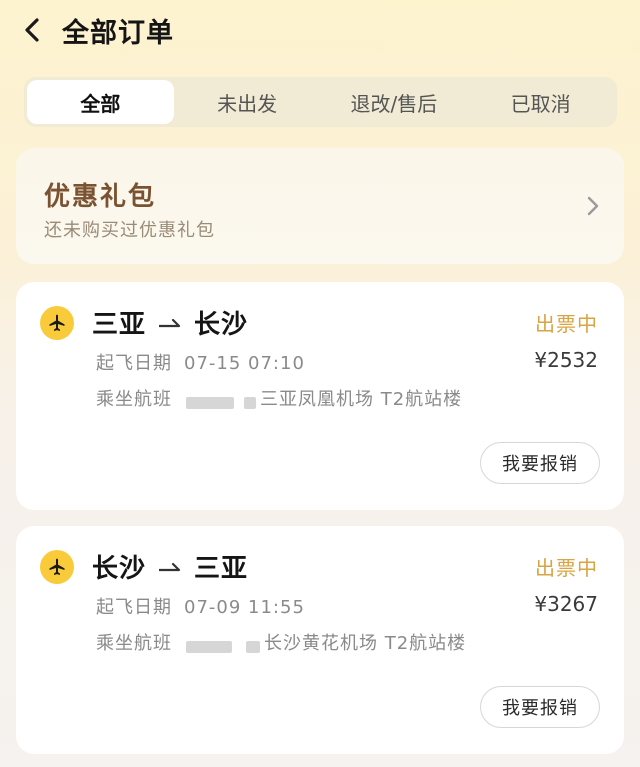  What do you see at coordinates (100, 197) in the screenshot?
I see `promo-title: 优惠礼包` at bounding box center [100, 197].